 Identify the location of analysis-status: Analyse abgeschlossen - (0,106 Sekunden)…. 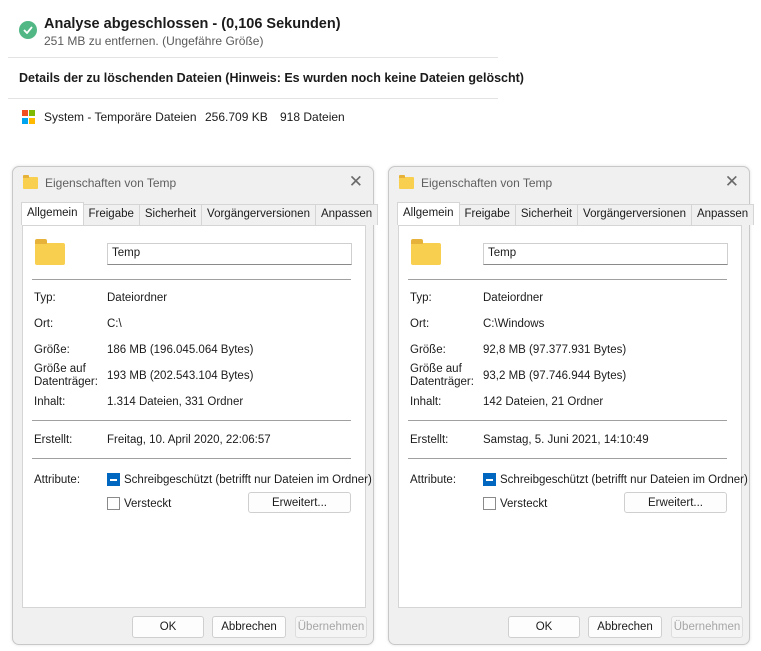
(180, 31).